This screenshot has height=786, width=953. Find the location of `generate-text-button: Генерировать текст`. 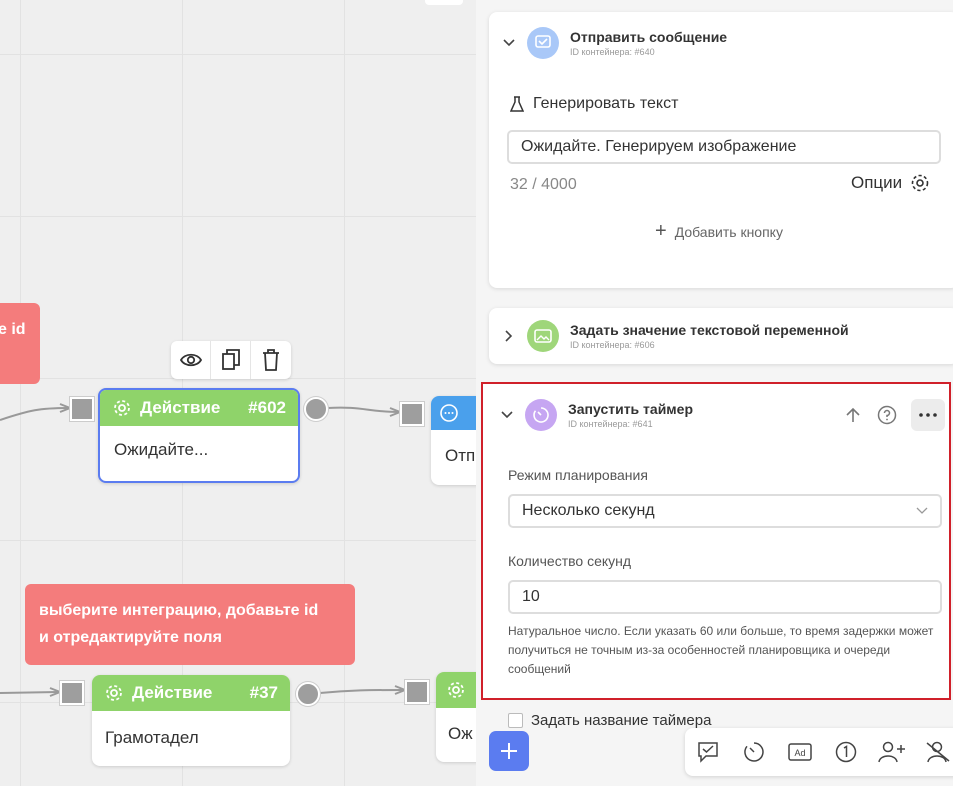

generate-text-button: Генерировать текст is located at coordinates (594, 104).